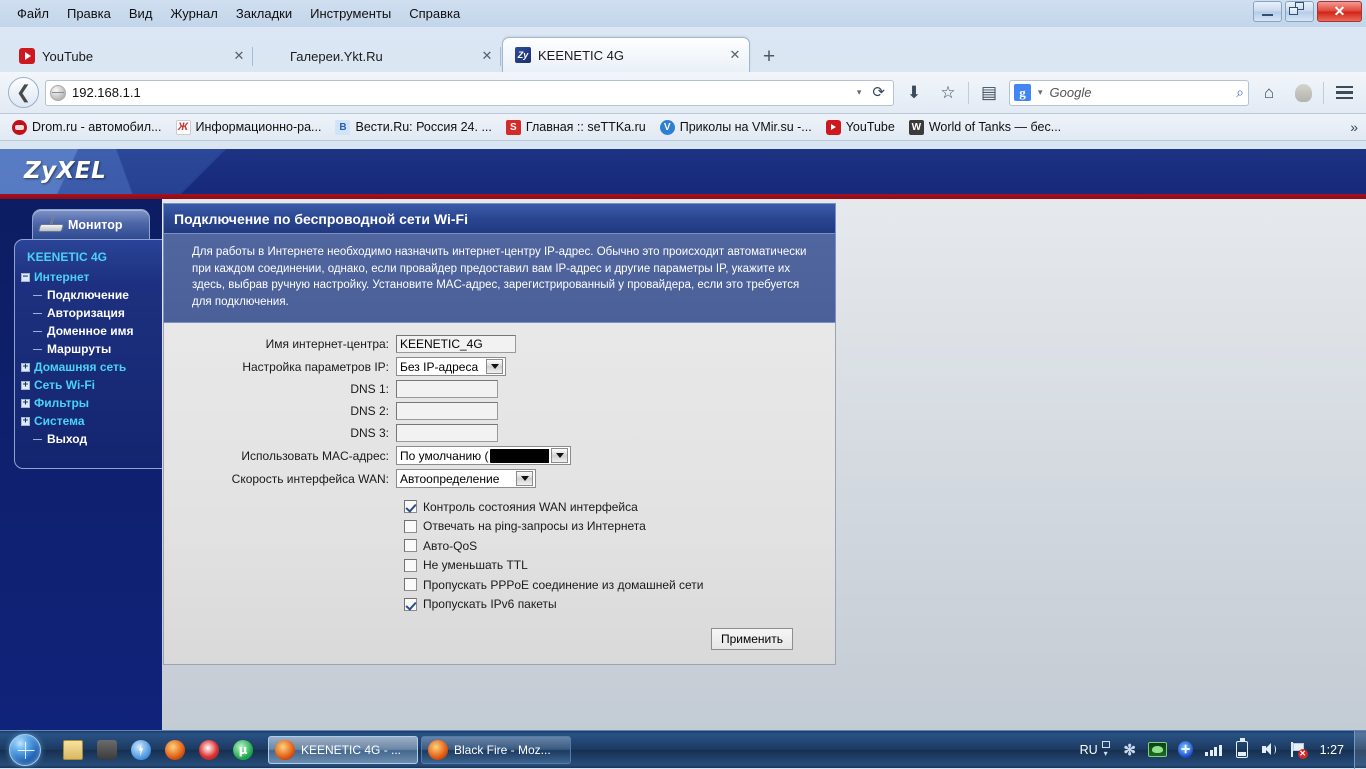 Image resolution: width=1366 pixels, height=769 pixels. What do you see at coordinates (1270, 750) in the screenshot?
I see `tray-volume` at bounding box center [1270, 750].